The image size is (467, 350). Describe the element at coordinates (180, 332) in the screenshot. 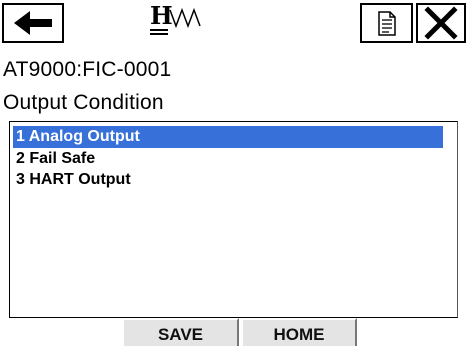

I see `save-button: SAVE` at that location.